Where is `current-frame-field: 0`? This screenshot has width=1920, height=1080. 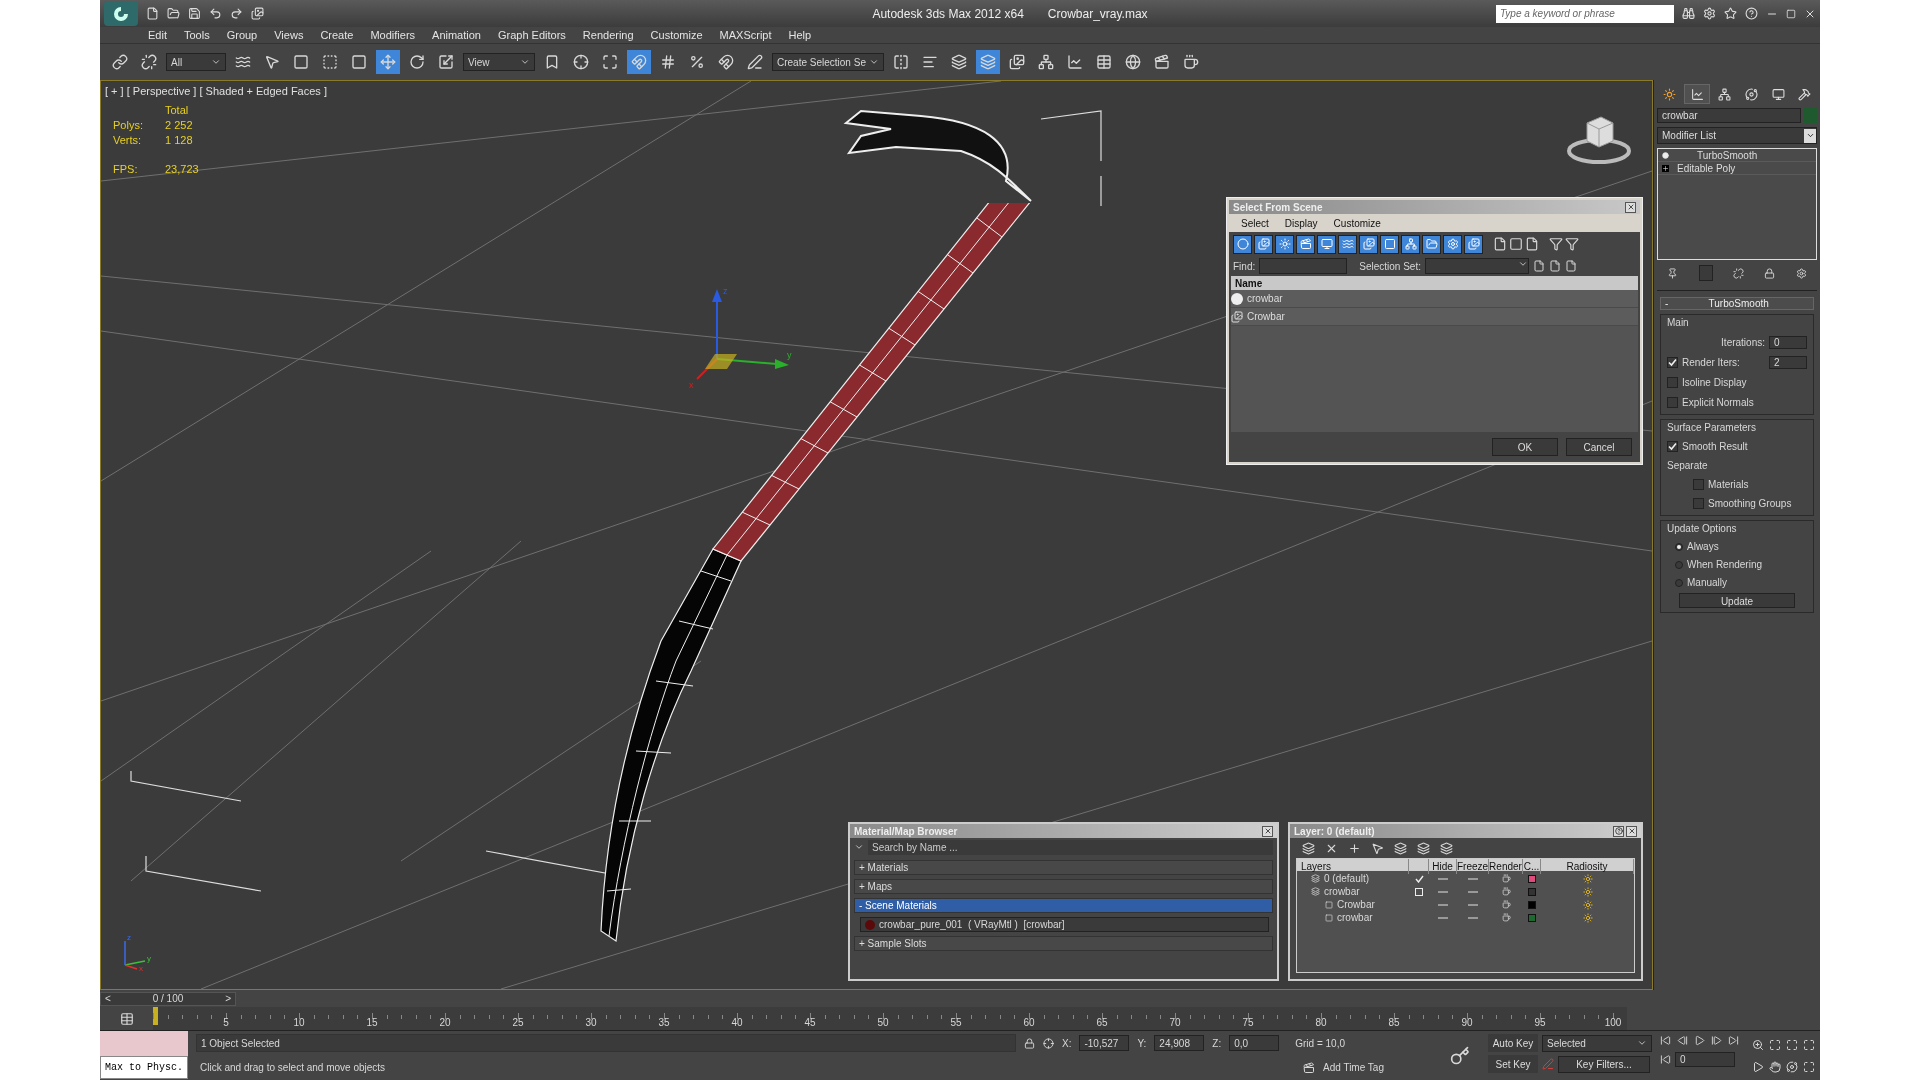 current-frame-field: 0 is located at coordinates (1705, 1059).